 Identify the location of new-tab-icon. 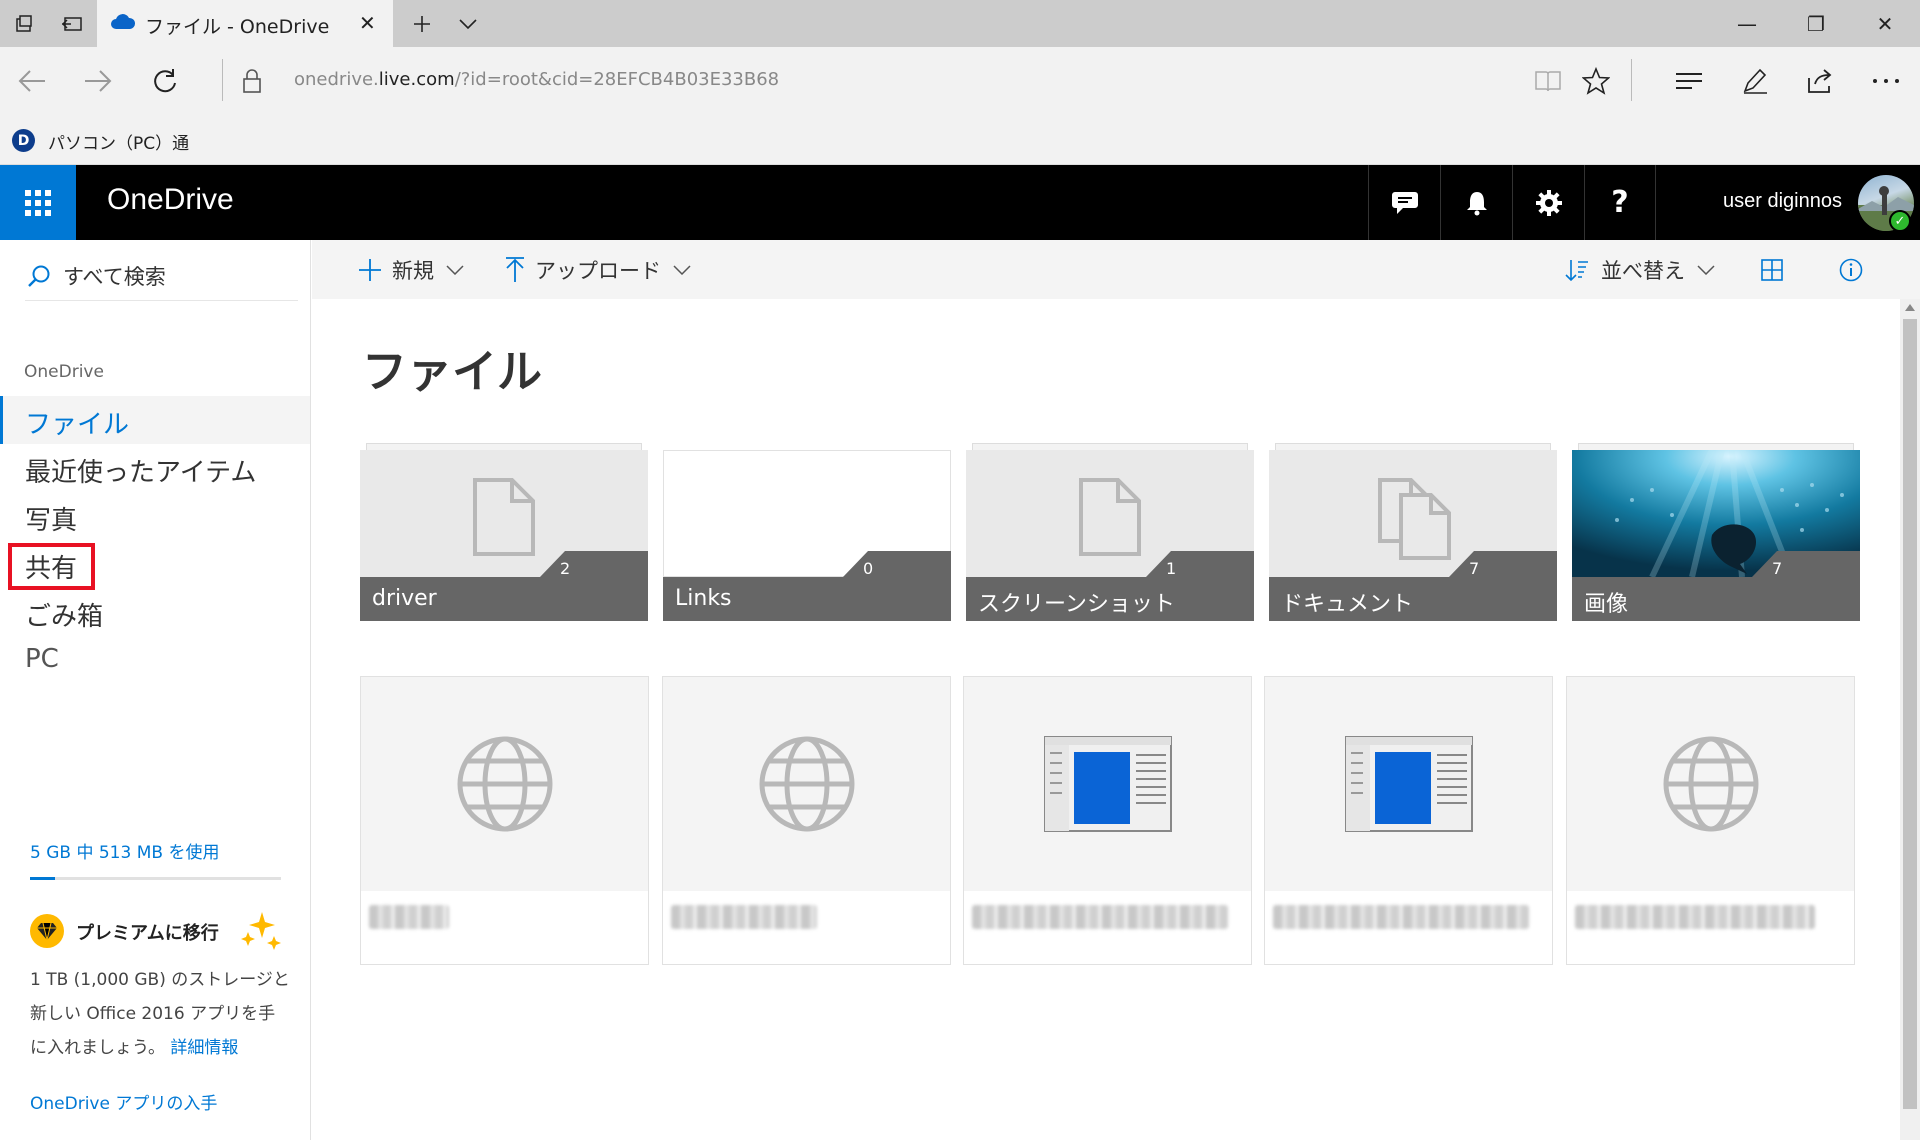
(421, 23).